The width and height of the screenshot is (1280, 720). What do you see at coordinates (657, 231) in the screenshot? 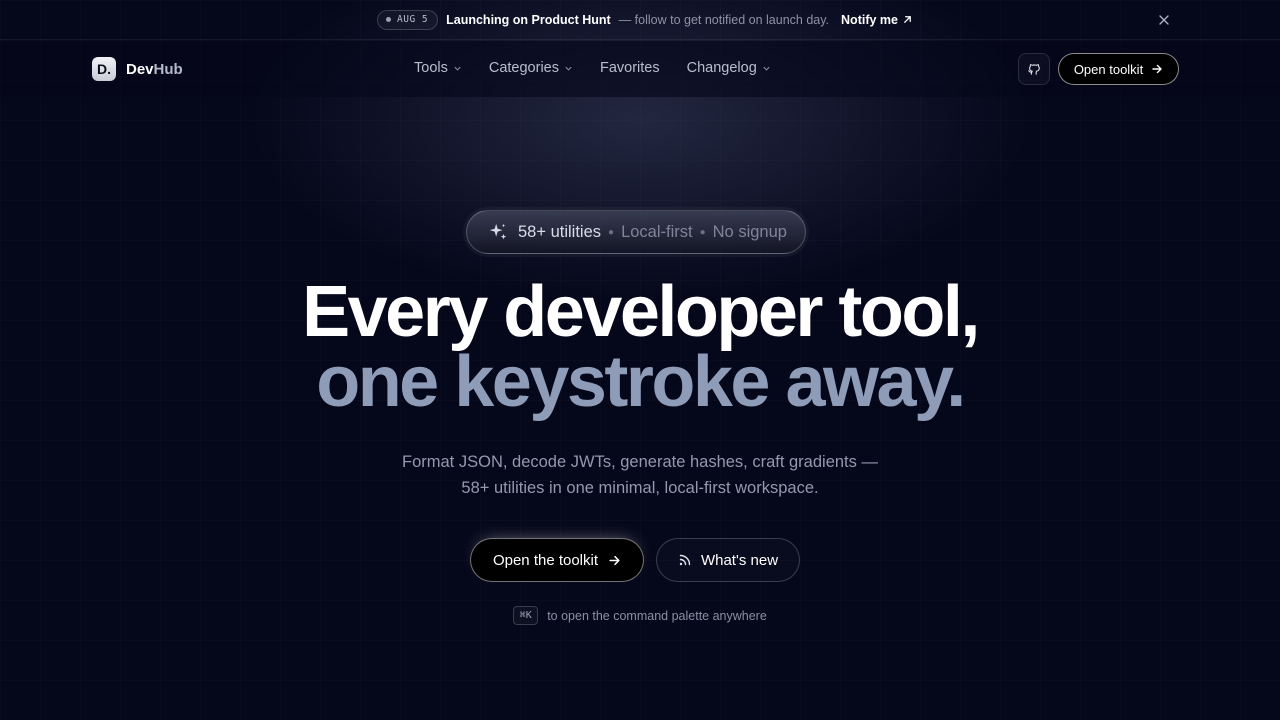
I see `badge-local-first: Local-first` at bounding box center [657, 231].